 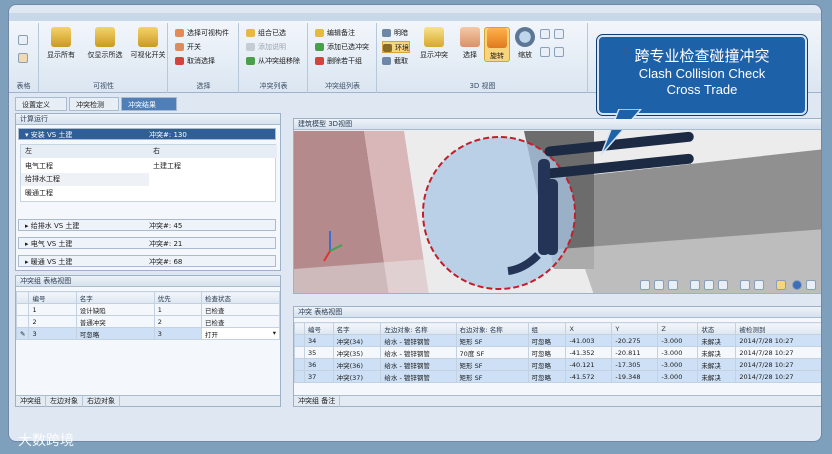 What do you see at coordinates (434, 43) in the screenshot?
I see `show-clash-button: 显示冲突` at bounding box center [434, 43].